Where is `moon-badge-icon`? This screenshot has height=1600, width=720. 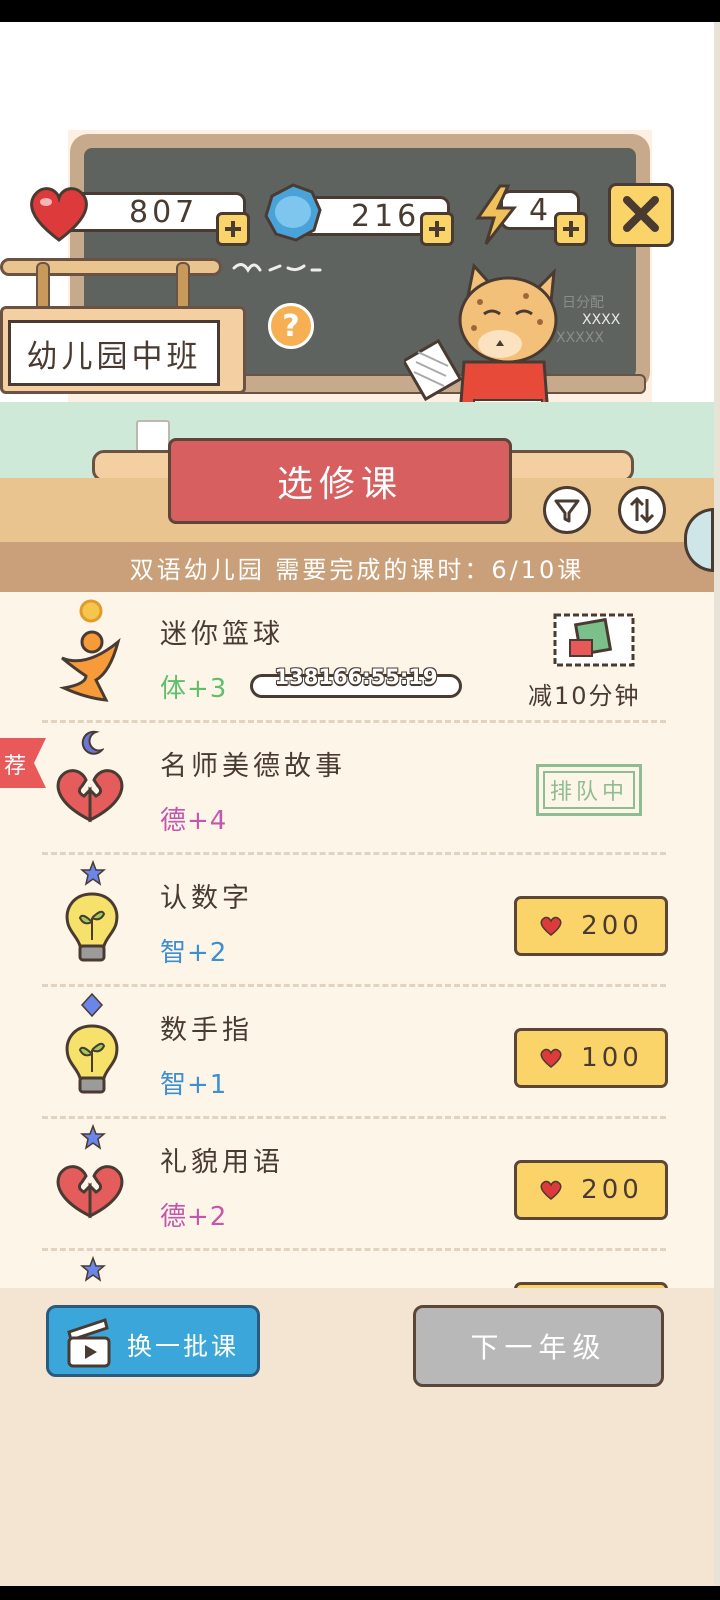
moon-badge-icon is located at coordinates (92, 742).